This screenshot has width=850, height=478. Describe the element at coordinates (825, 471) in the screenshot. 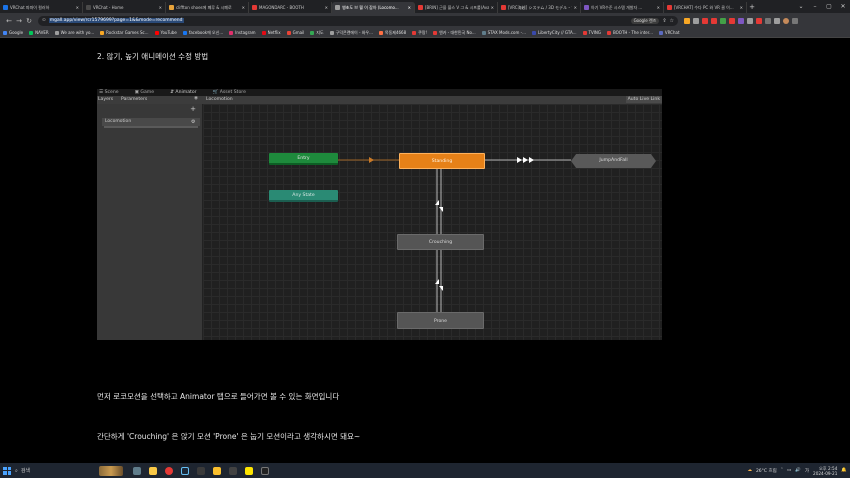

I see `clock: 오후 2:54 2024-09-21` at that location.